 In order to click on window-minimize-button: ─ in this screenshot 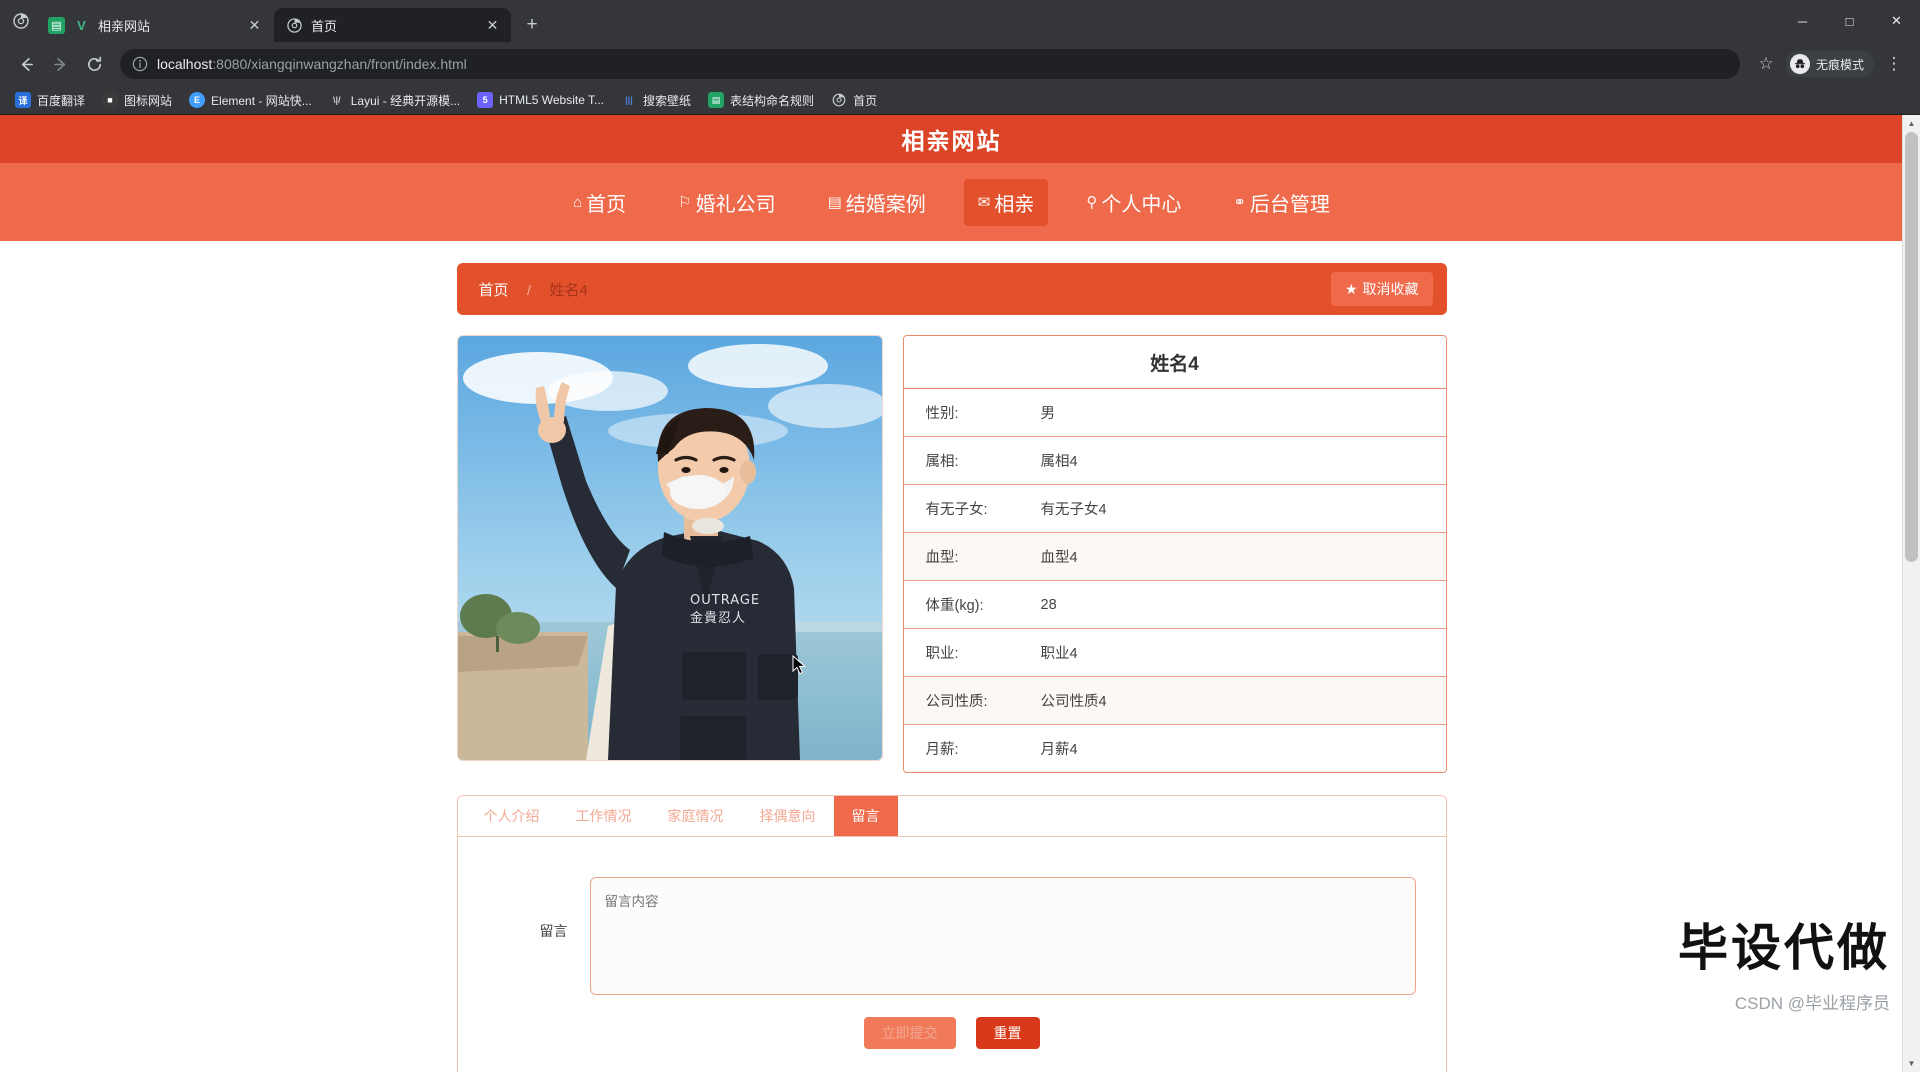, I will do `click(1802, 21)`.